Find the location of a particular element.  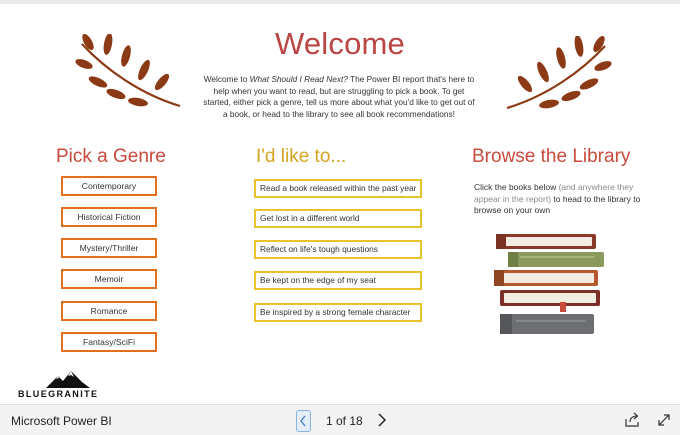

like-button-different-world: Get lost in a different world is located at coordinates (338, 218).